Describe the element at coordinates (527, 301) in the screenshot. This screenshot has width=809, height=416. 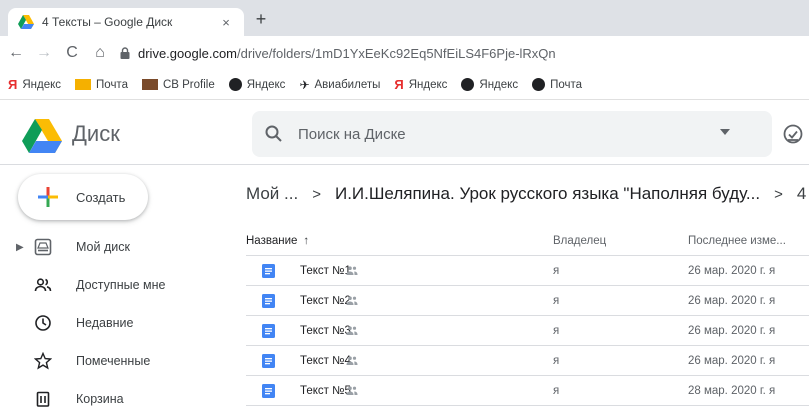
I see `file-row: Текст №2 я 26 мар. 2020 г. я` at that location.